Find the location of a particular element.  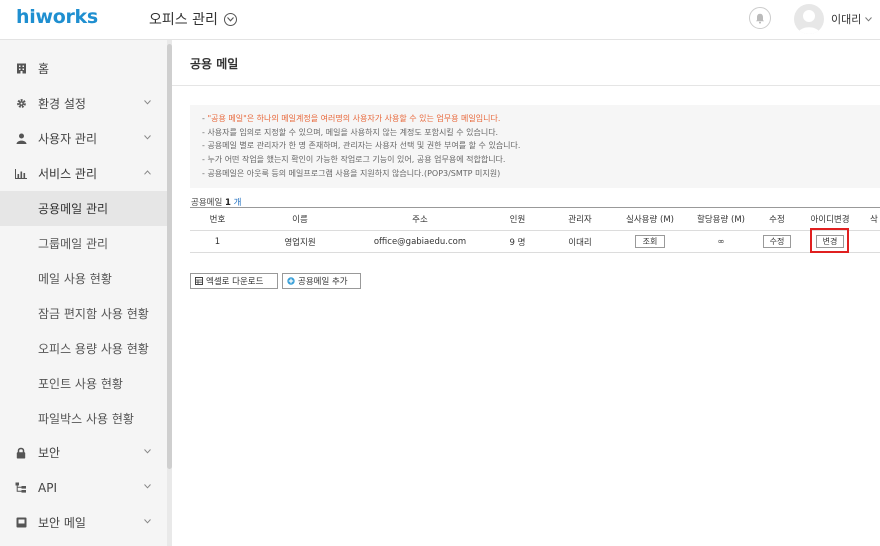

notification-bell-icon is located at coordinates (760, 18).